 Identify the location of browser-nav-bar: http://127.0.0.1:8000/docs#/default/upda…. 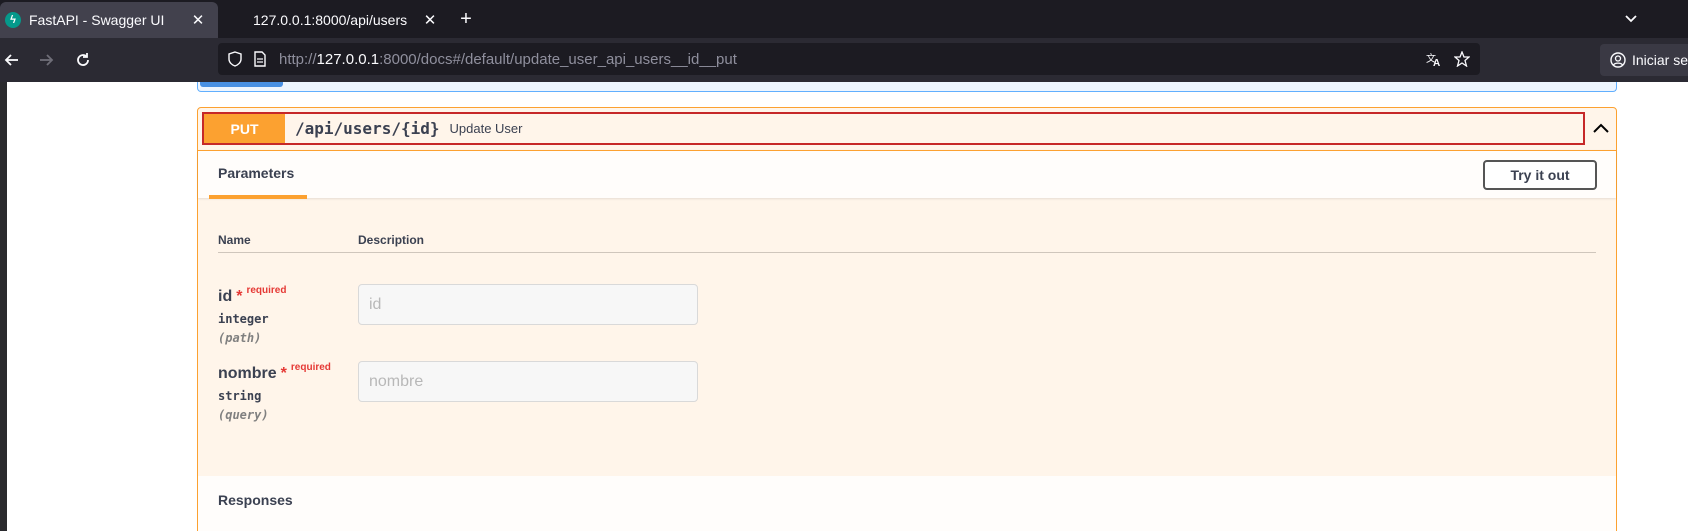
(844, 60).